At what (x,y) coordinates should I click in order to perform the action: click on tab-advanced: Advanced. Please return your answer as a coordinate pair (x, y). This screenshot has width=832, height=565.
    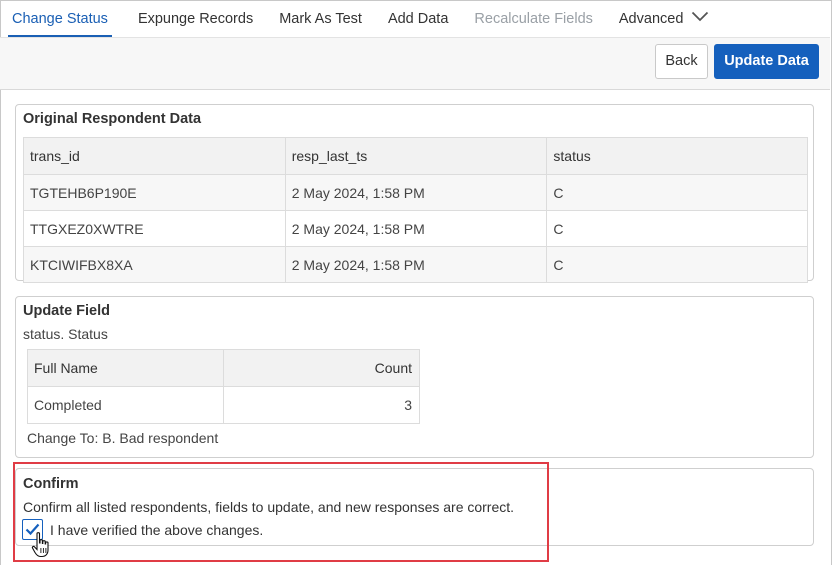
    Looking at the image, I should click on (664, 18).